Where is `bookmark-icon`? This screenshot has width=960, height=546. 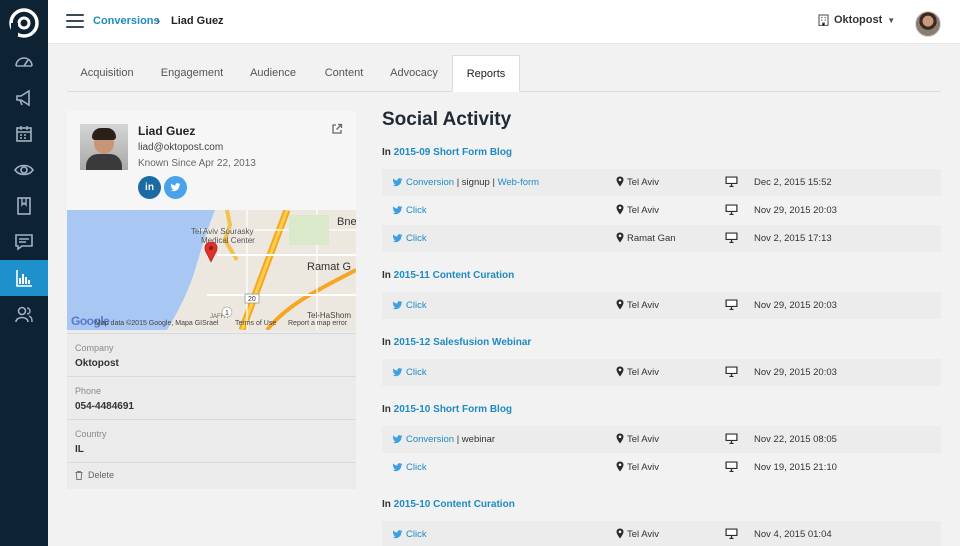 bookmark-icon is located at coordinates (24, 206).